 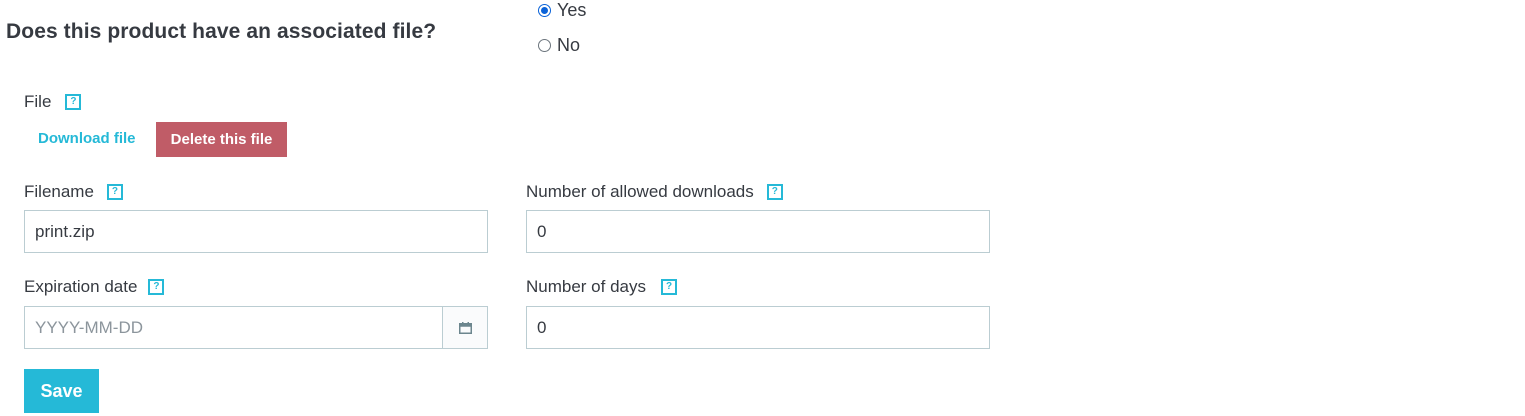 I want to click on days-label-group: Number of days ?, so click(x=601, y=287).